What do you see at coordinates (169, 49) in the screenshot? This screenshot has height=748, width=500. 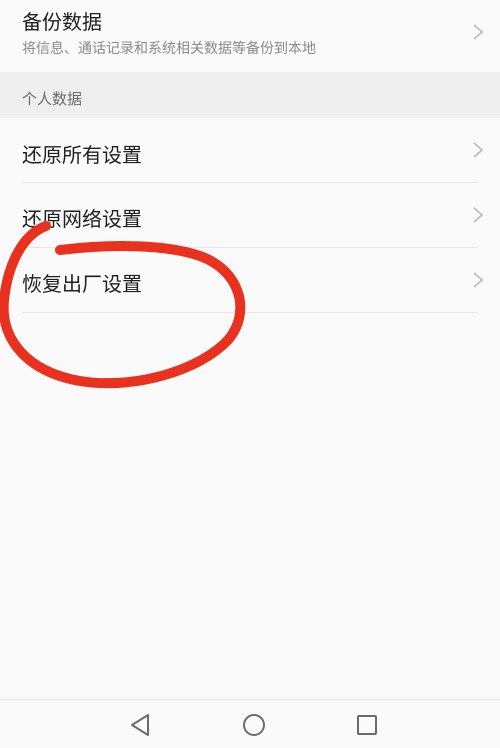 I see `backup-data-subtitle: 将信息、通话记录和系统相关数据等备份到本地` at bounding box center [169, 49].